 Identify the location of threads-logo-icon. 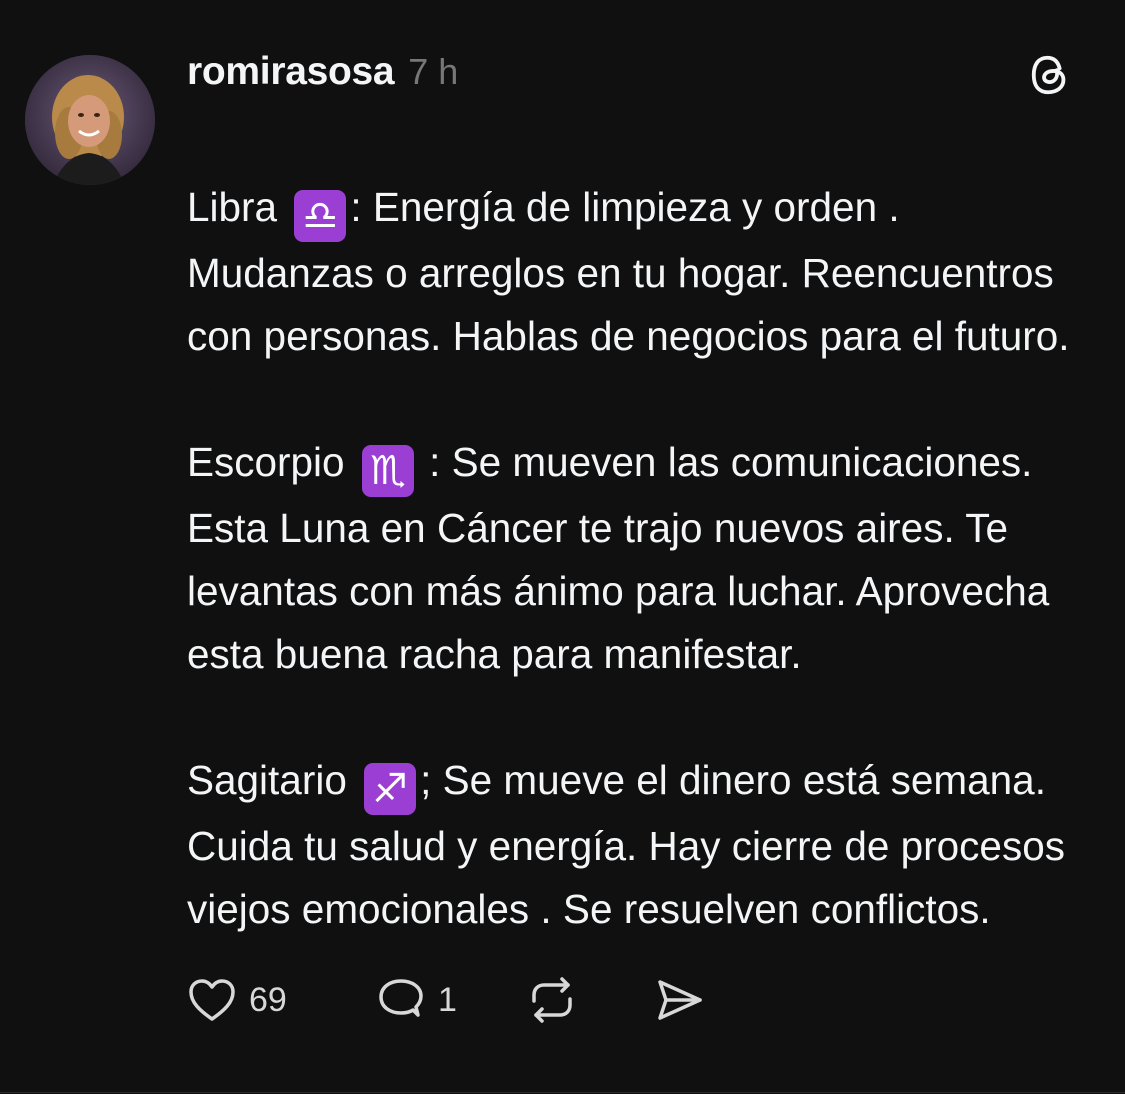
(1051, 75).